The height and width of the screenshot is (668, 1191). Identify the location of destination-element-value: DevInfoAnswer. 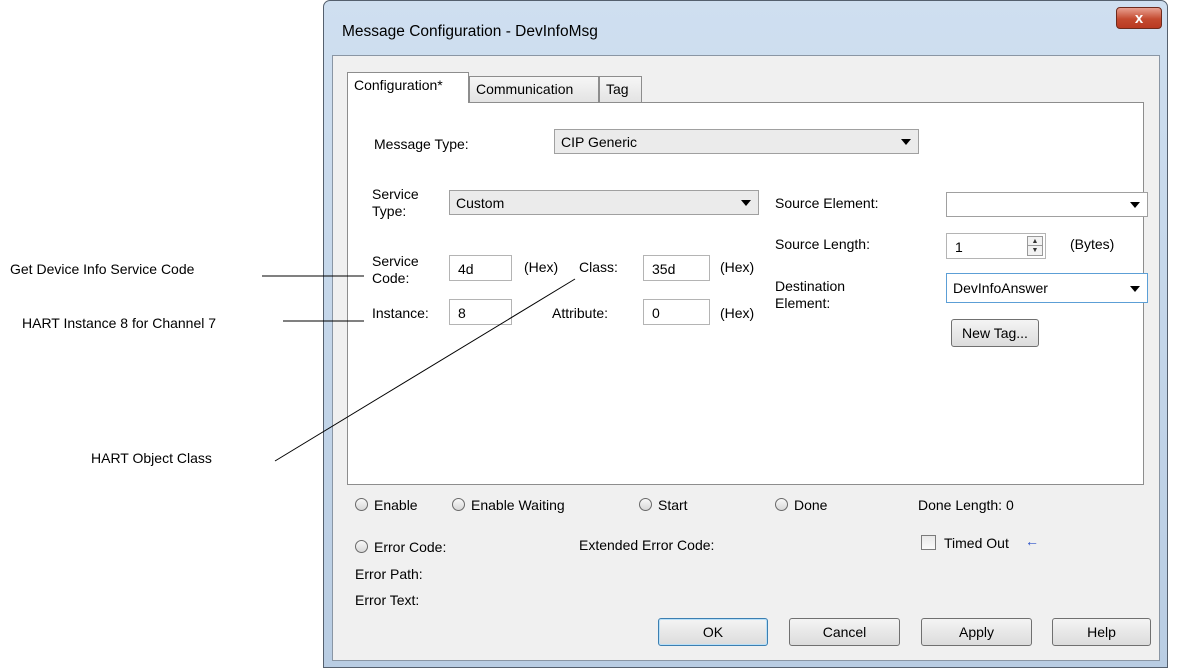
(1000, 288).